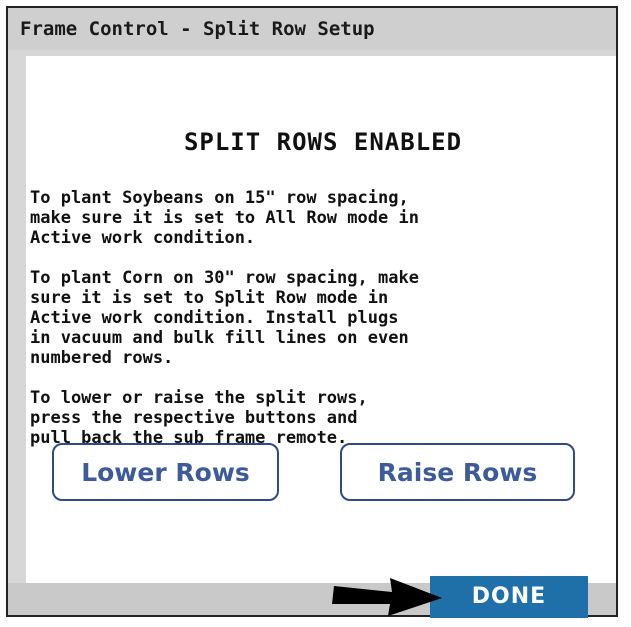 This screenshot has width=631, height=627. What do you see at coordinates (509, 597) in the screenshot?
I see `done-button: DONE` at bounding box center [509, 597].